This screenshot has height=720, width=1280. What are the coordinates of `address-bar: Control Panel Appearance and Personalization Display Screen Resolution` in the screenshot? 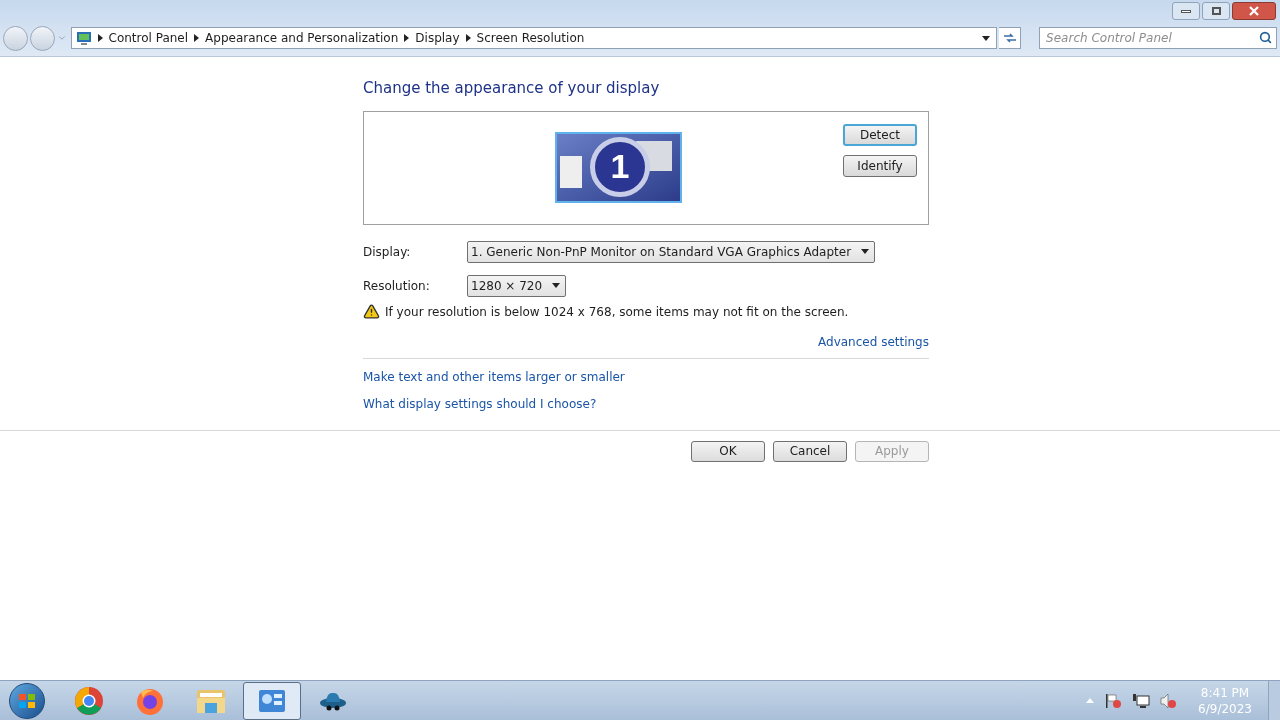 It's located at (534, 38).